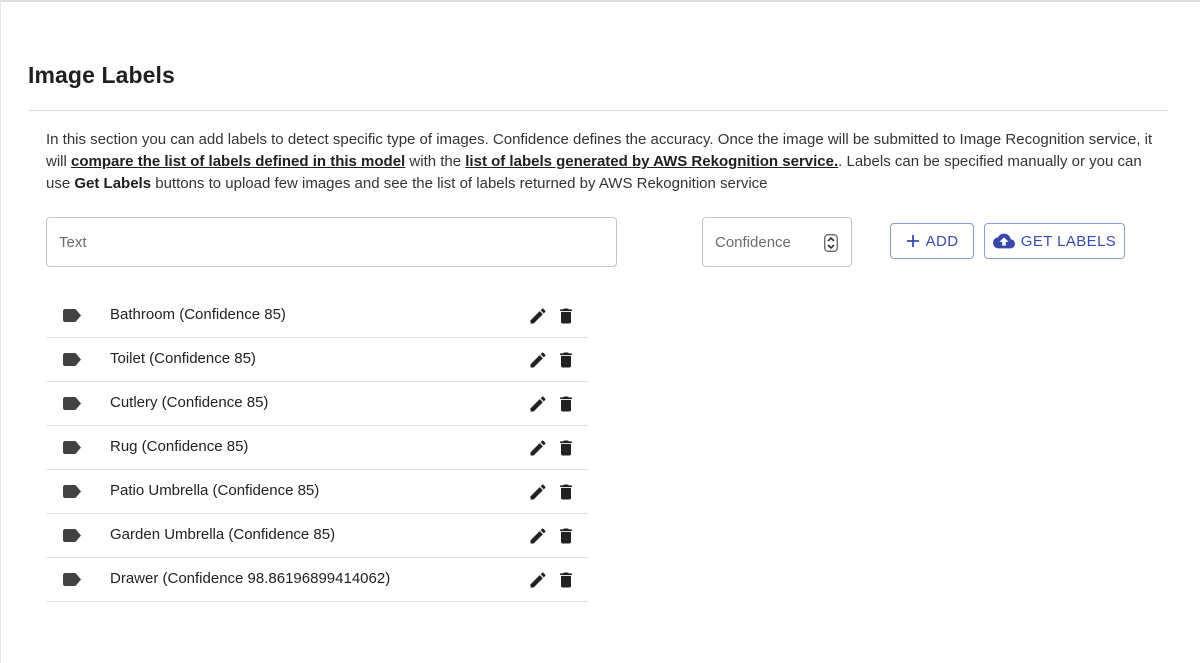 The image size is (1200, 663). I want to click on list-item: Bathroom (Confidence 85), so click(317, 316).